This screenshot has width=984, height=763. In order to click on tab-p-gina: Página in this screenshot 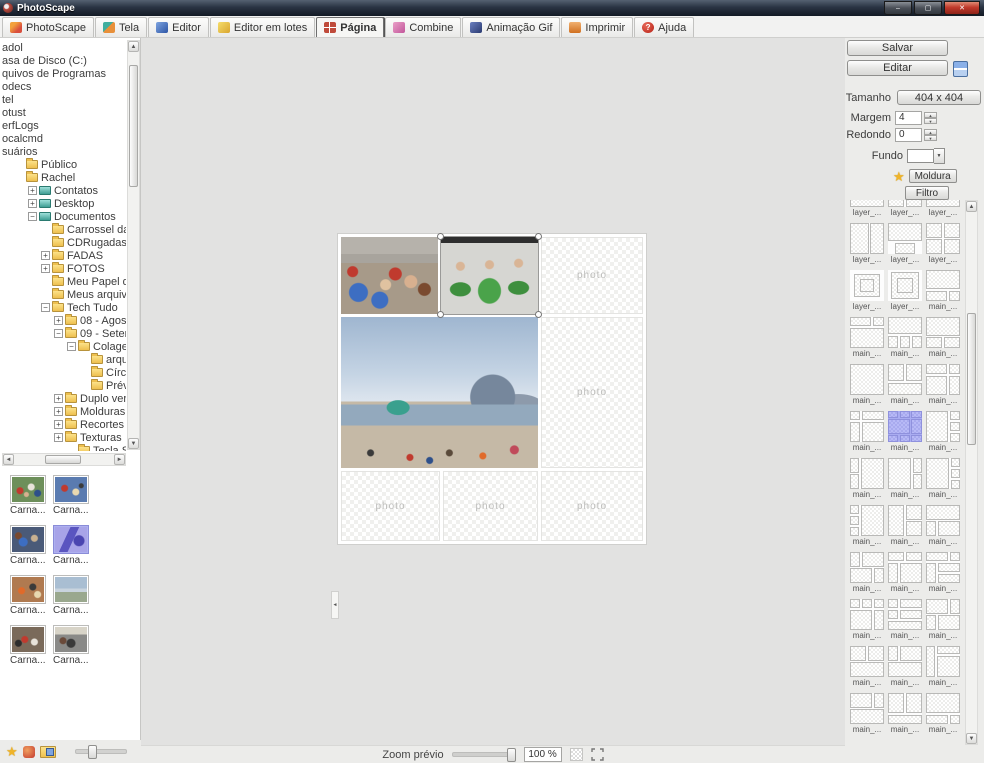, I will do `click(350, 27)`.